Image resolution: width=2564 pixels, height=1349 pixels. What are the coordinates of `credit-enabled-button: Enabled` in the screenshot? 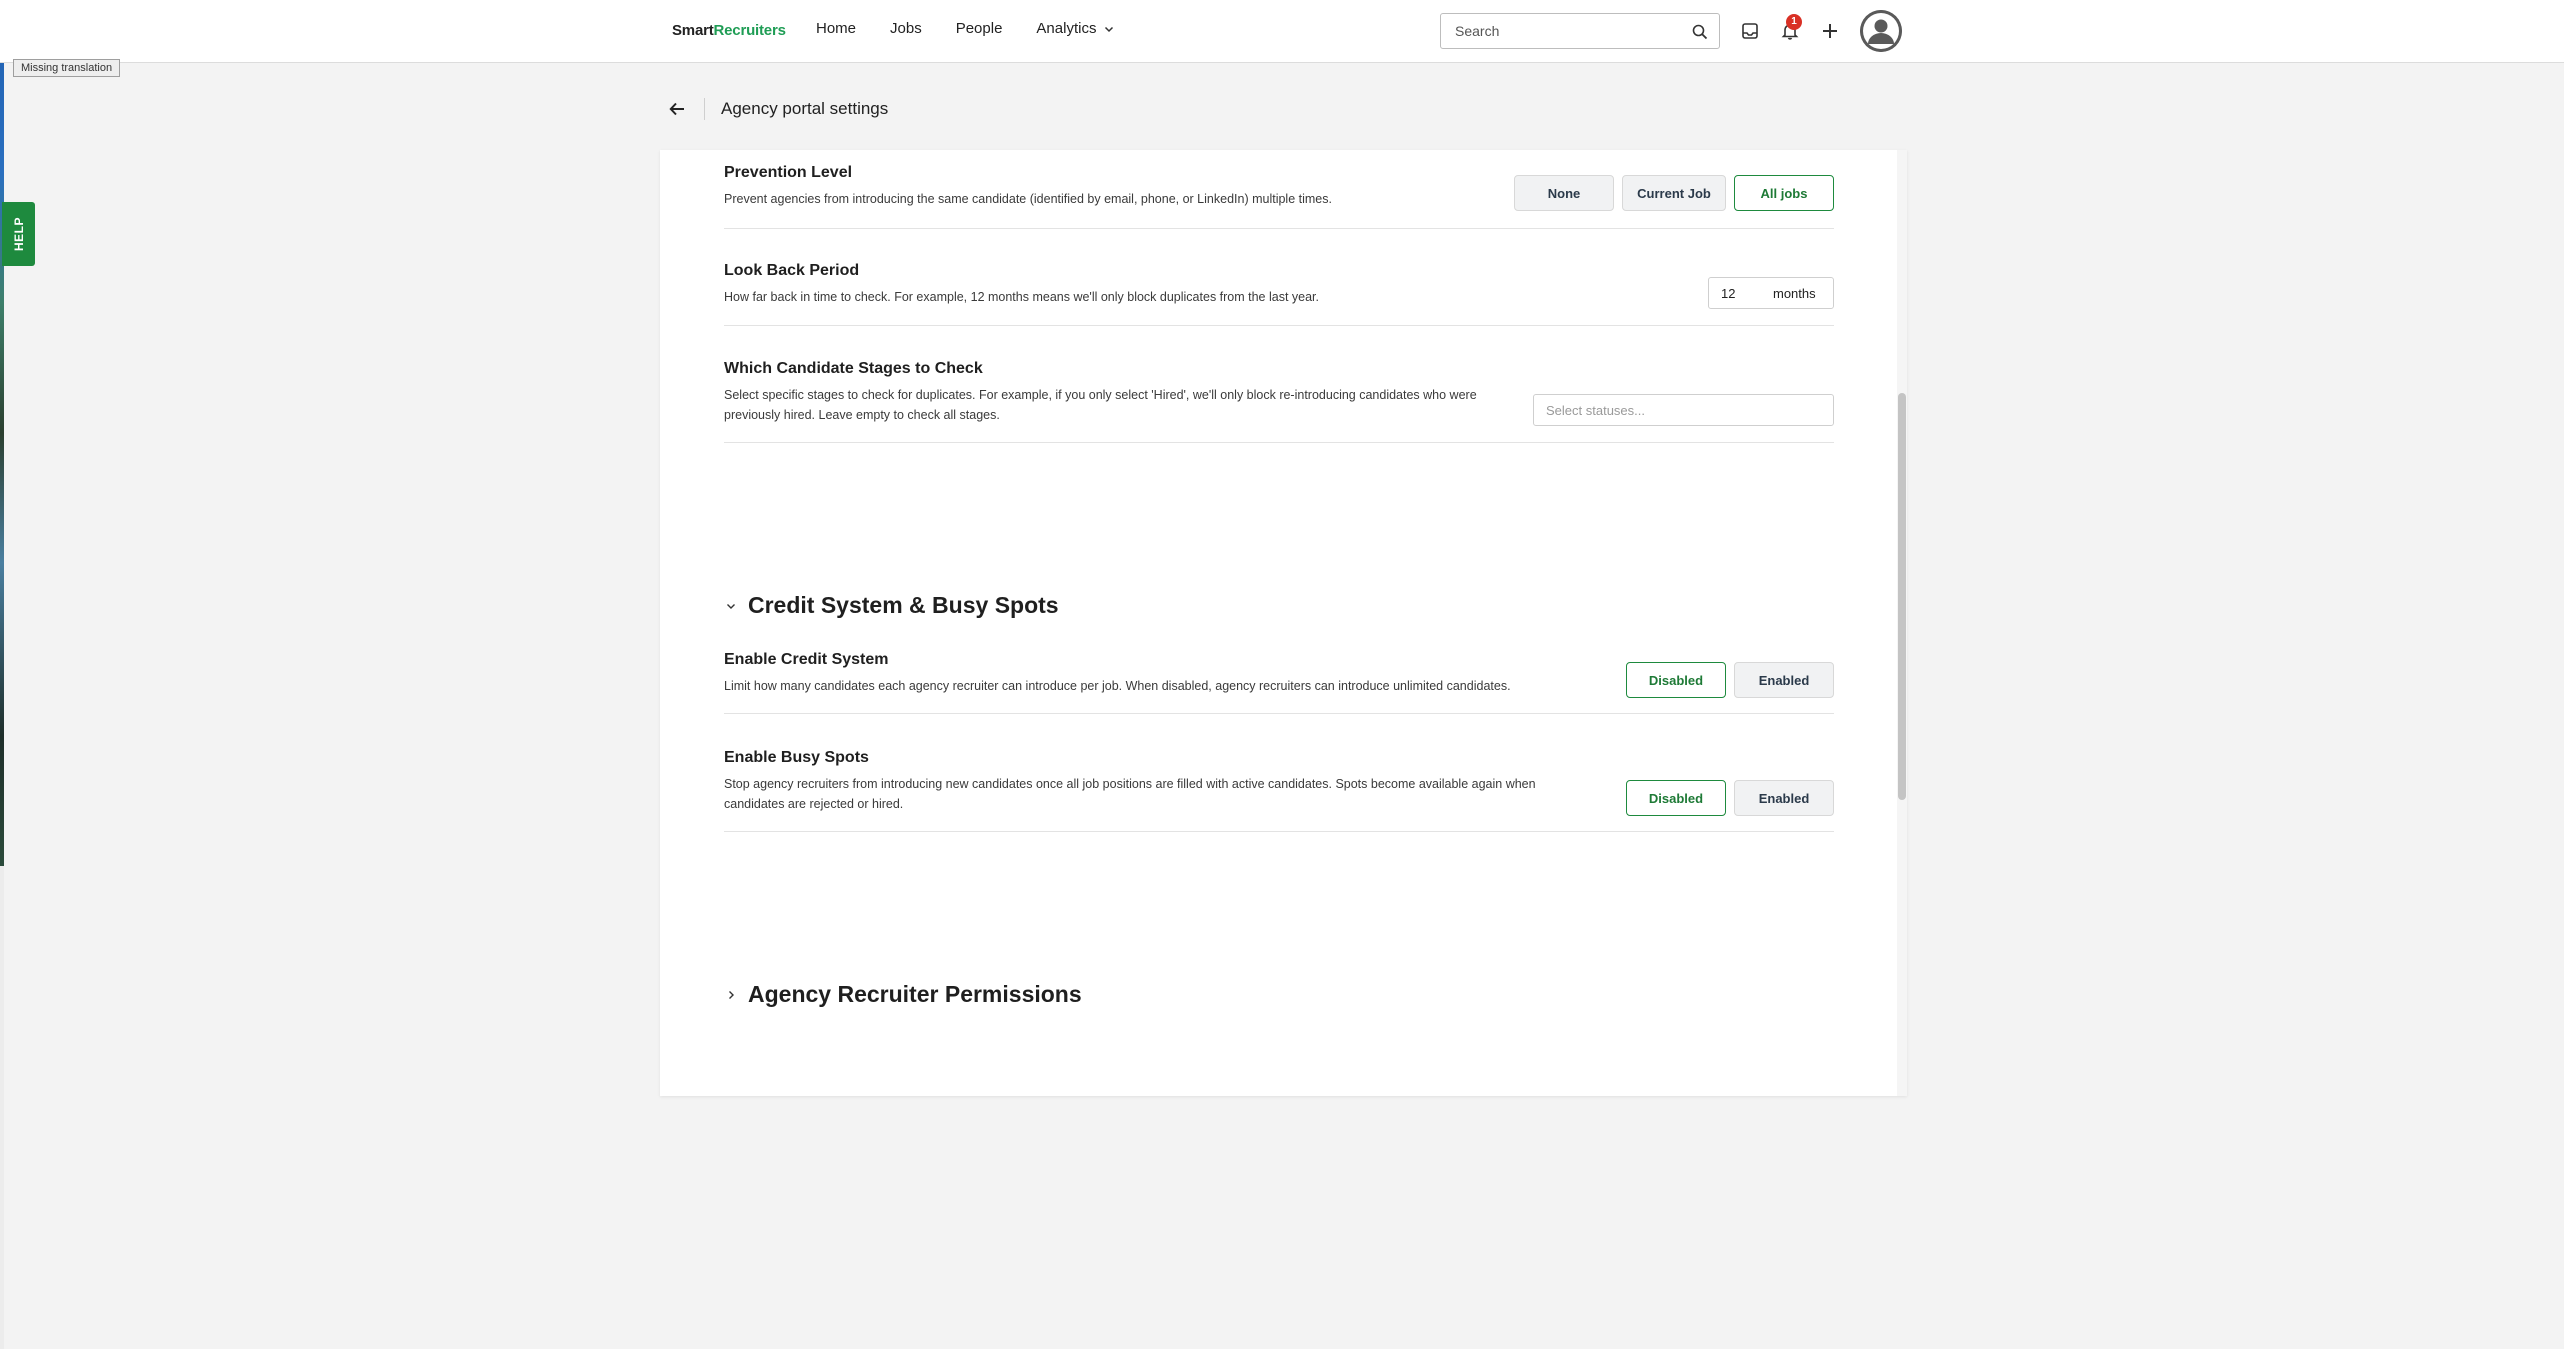 It's located at (1784, 680).